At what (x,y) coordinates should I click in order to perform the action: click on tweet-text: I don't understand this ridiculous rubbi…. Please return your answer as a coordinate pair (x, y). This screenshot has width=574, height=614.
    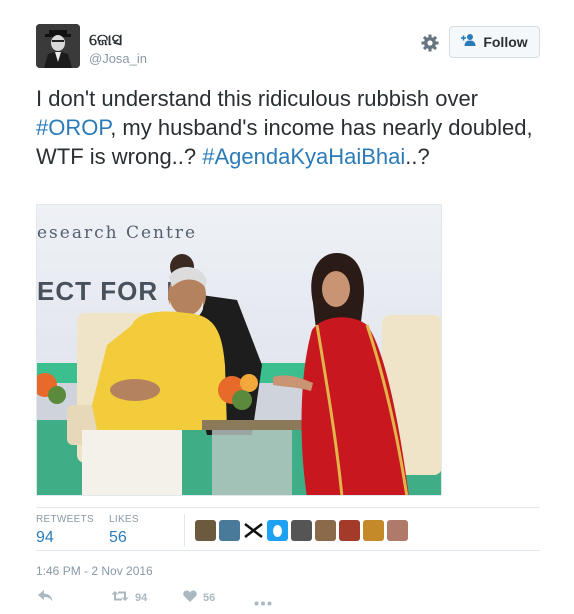
    Looking at the image, I should click on (286, 127).